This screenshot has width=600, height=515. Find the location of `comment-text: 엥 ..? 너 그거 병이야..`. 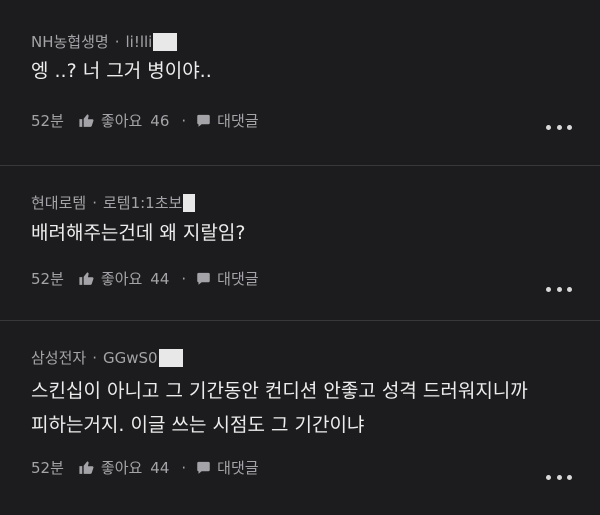

comment-text: 엥 ..? 너 그거 병이야.. is located at coordinates (121, 71).